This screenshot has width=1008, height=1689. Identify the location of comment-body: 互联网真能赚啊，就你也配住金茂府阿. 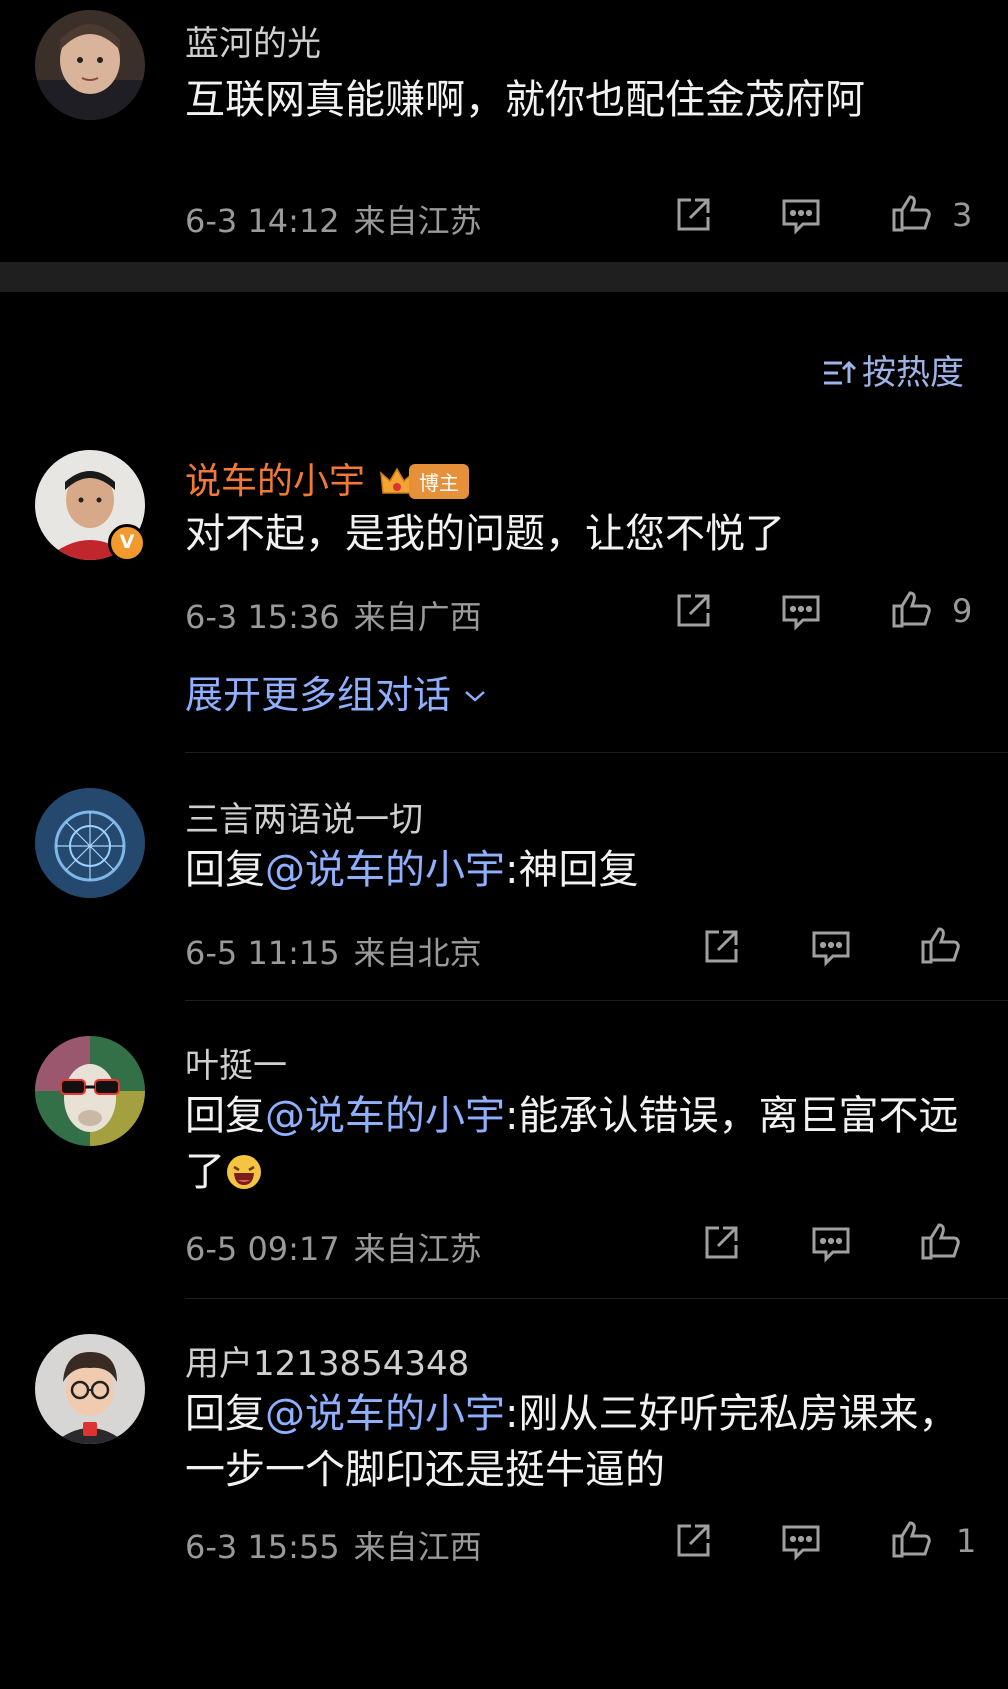
(525, 100).